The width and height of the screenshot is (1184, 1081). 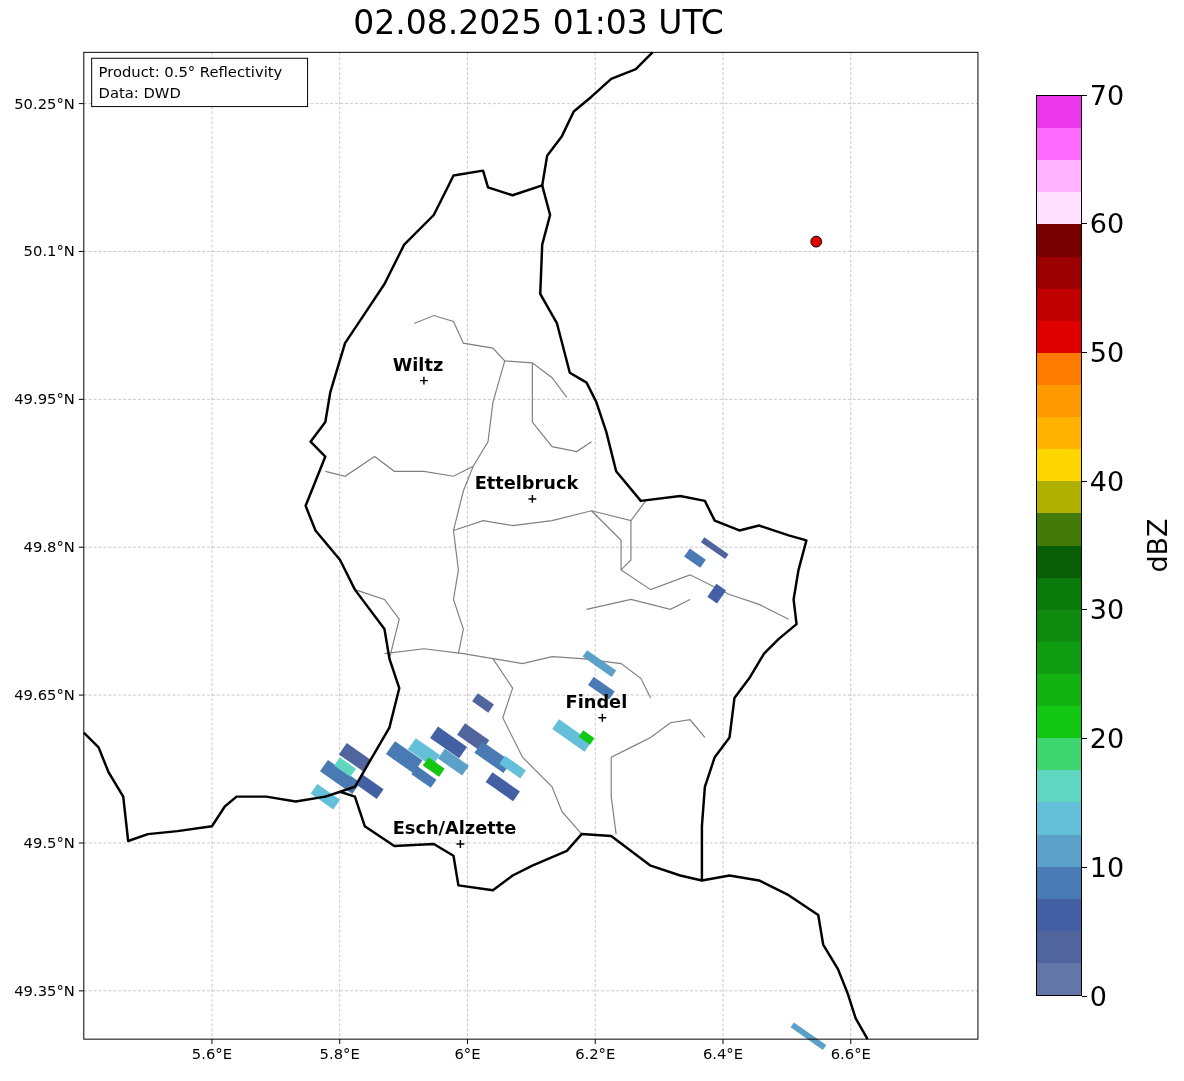 I want to click on info-text: Data: DWD, so click(x=139, y=92).